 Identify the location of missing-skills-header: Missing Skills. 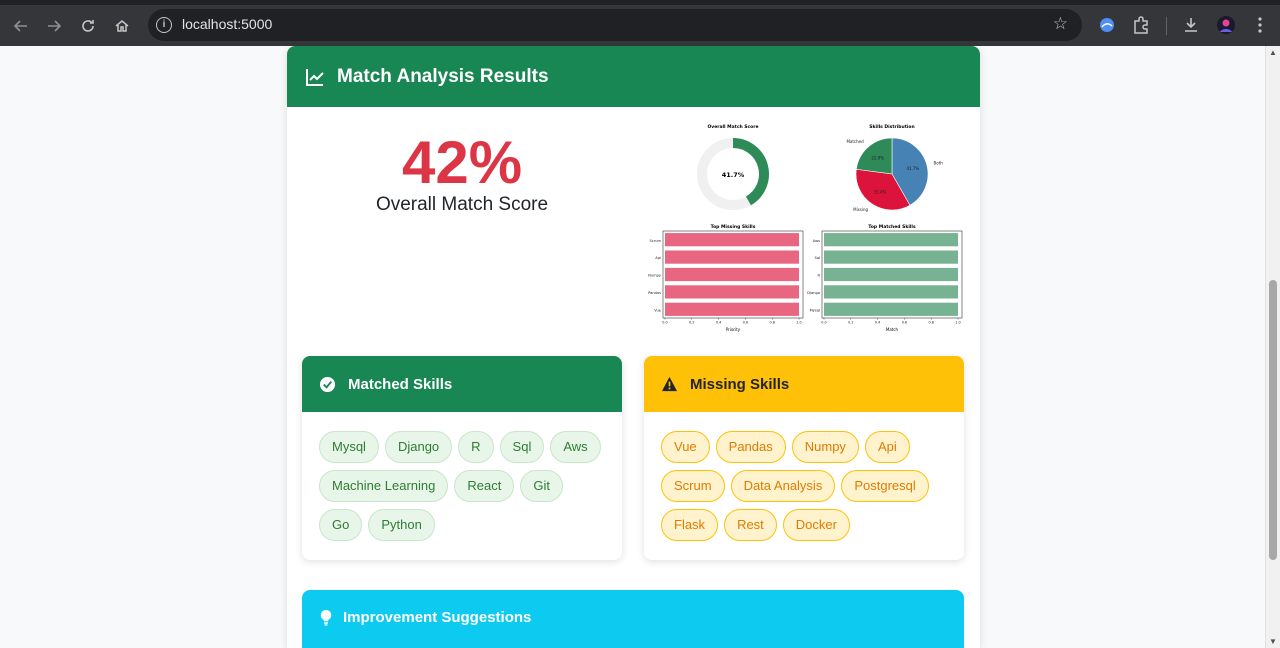
(804, 384).